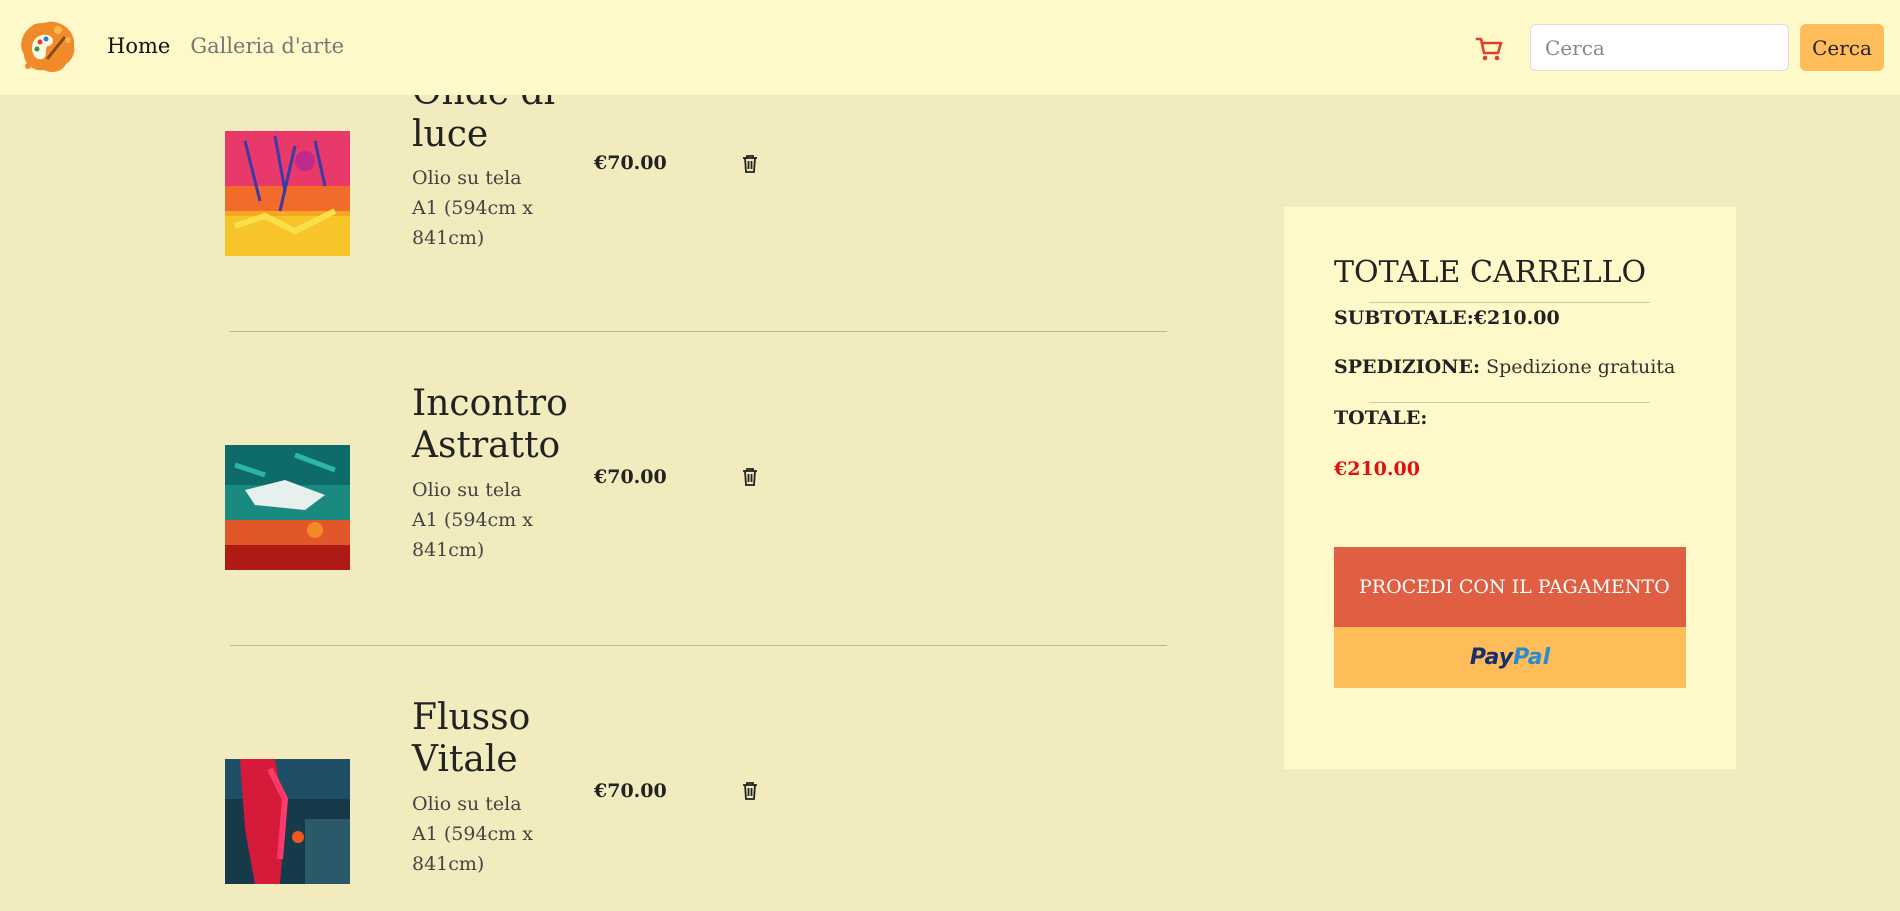 The height and width of the screenshot is (911, 1900). I want to click on item-title: Flusso Vitale, so click(471, 738).